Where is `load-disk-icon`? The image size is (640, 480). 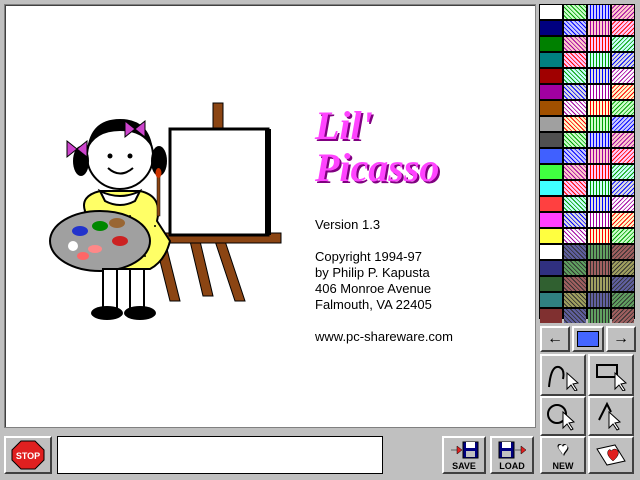
load-disk-icon is located at coordinates (512, 449).